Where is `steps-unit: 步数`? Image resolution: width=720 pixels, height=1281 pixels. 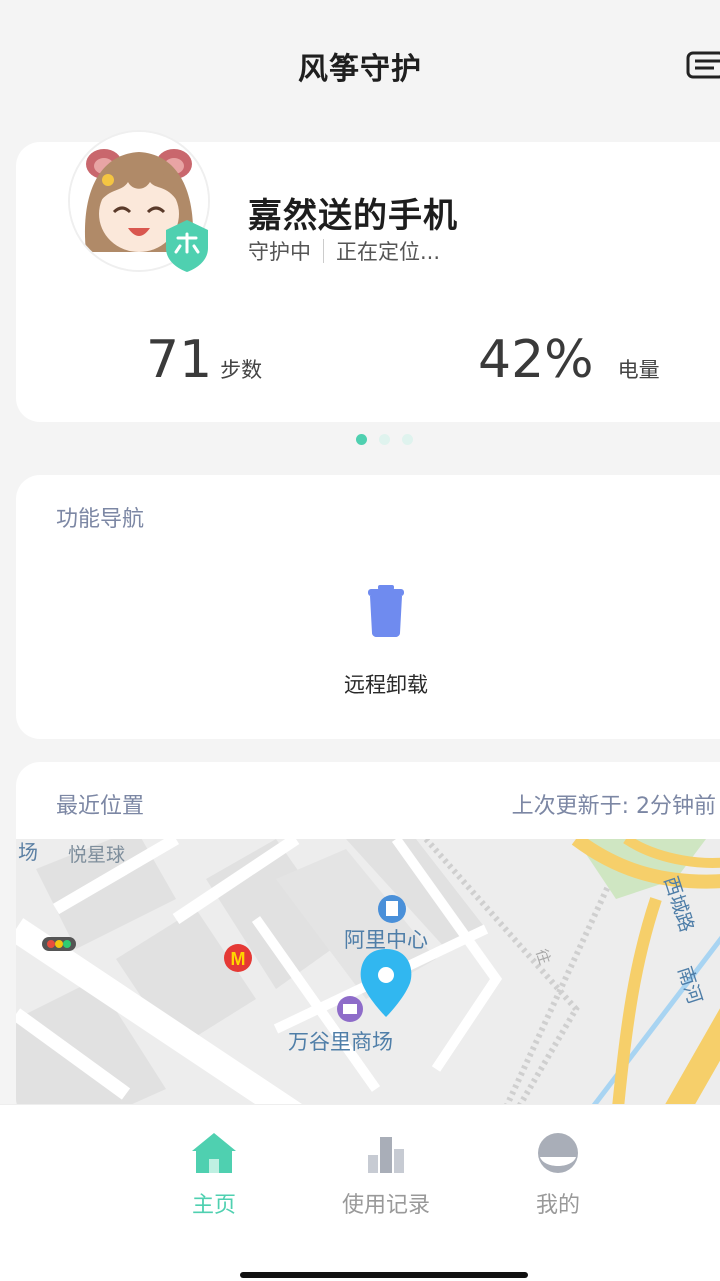 steps-unit: 步数 is located at coordinates (241, 370).